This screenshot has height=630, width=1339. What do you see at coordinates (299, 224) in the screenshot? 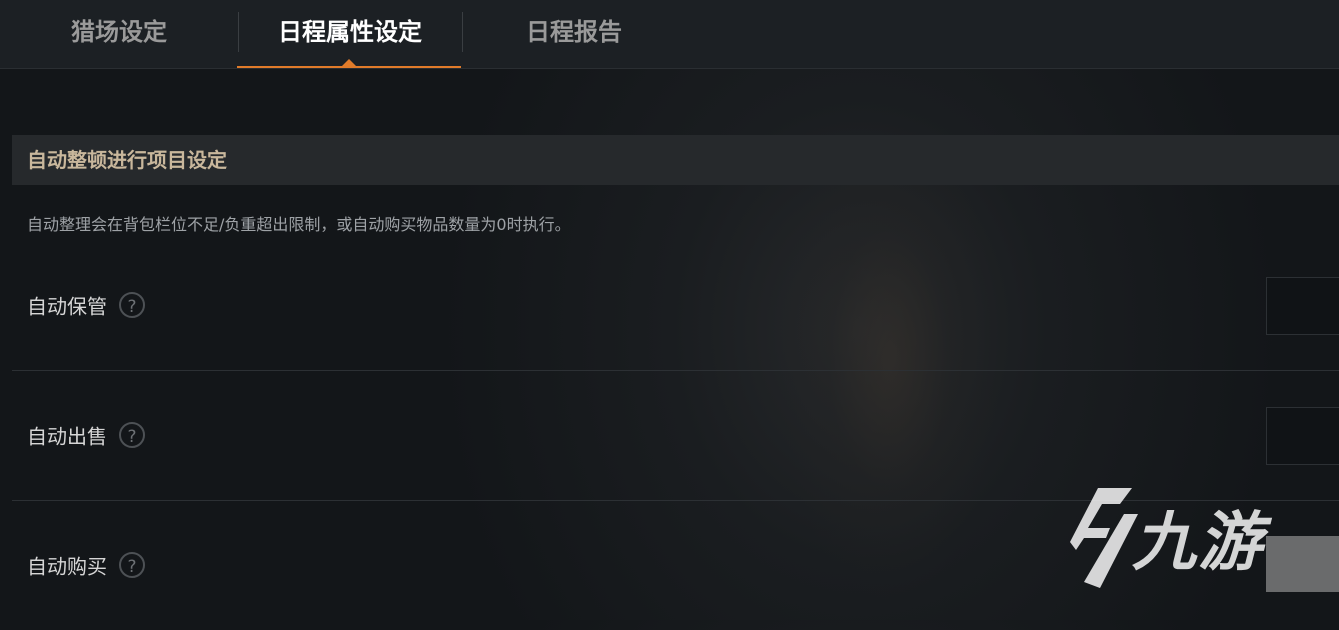
I see `section-description: 自动整理会在背包栏位不足/负重超出限制，或自动购买物品数量为0时执行。` at bounding box center [299, 224].